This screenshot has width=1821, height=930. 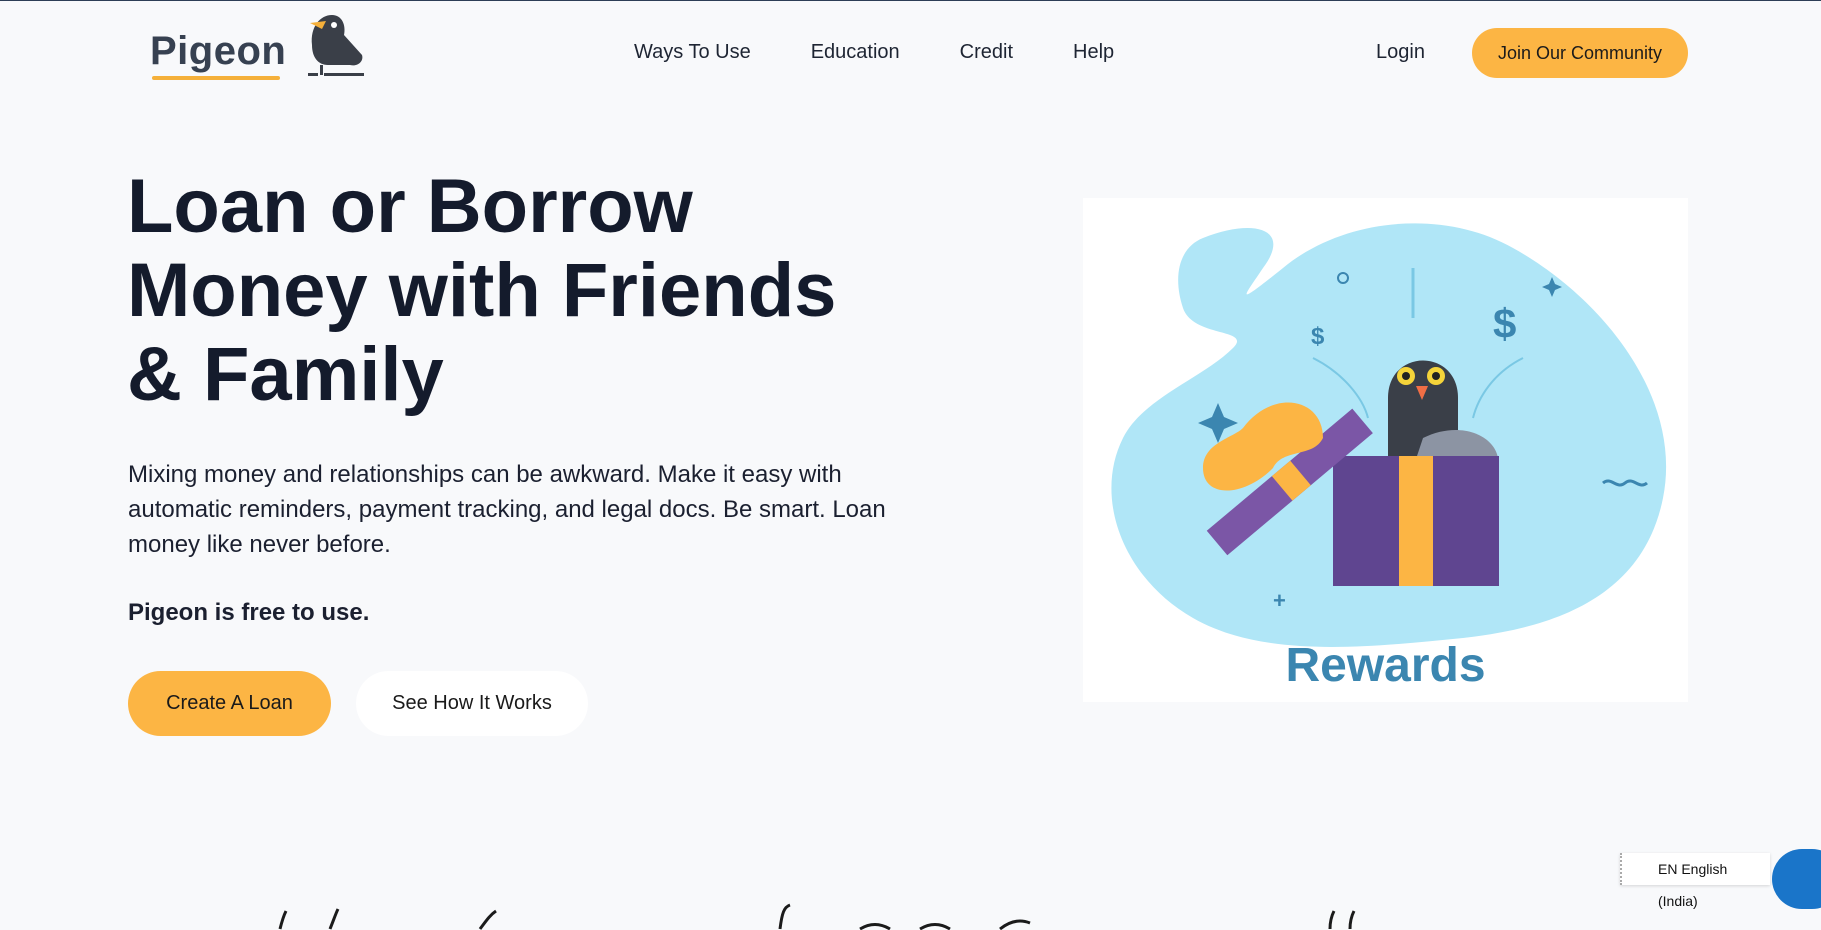 I want to click on nav-ways-to-use: Ways To Use, so click(x=692, y=52).